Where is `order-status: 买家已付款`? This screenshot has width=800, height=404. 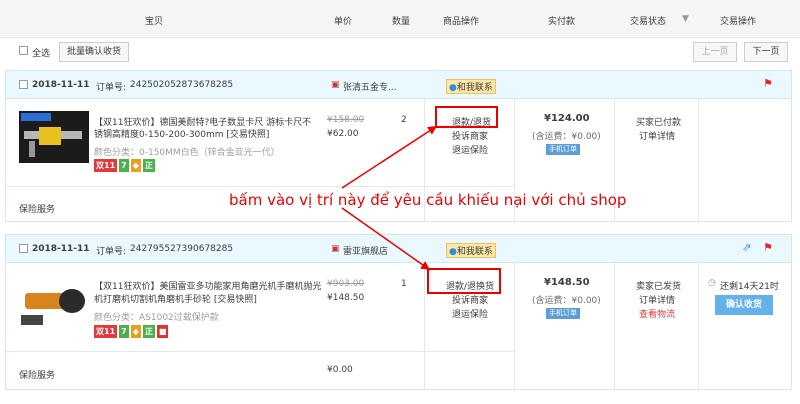 order-status: 买家已付款 is located at coordinates (659, 123).